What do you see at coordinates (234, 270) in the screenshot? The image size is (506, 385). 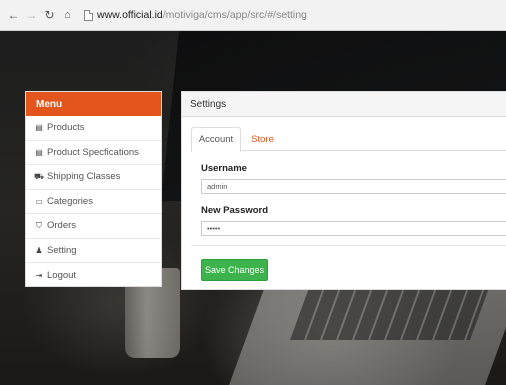 I see `save-changes-button: Save Changes` at bounding box center [234, 270].